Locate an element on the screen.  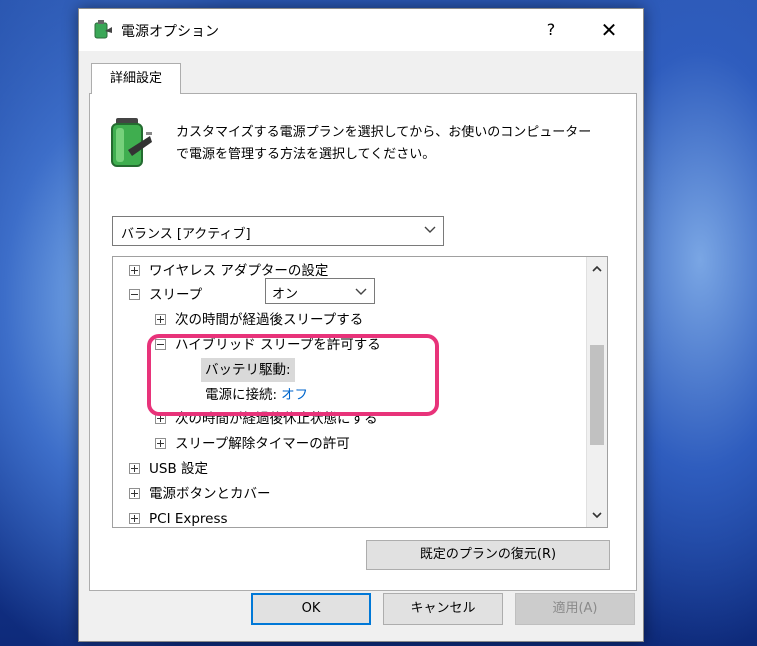
title-bar: 電源オプション ? ✕ is located at coordinates (361, 30).